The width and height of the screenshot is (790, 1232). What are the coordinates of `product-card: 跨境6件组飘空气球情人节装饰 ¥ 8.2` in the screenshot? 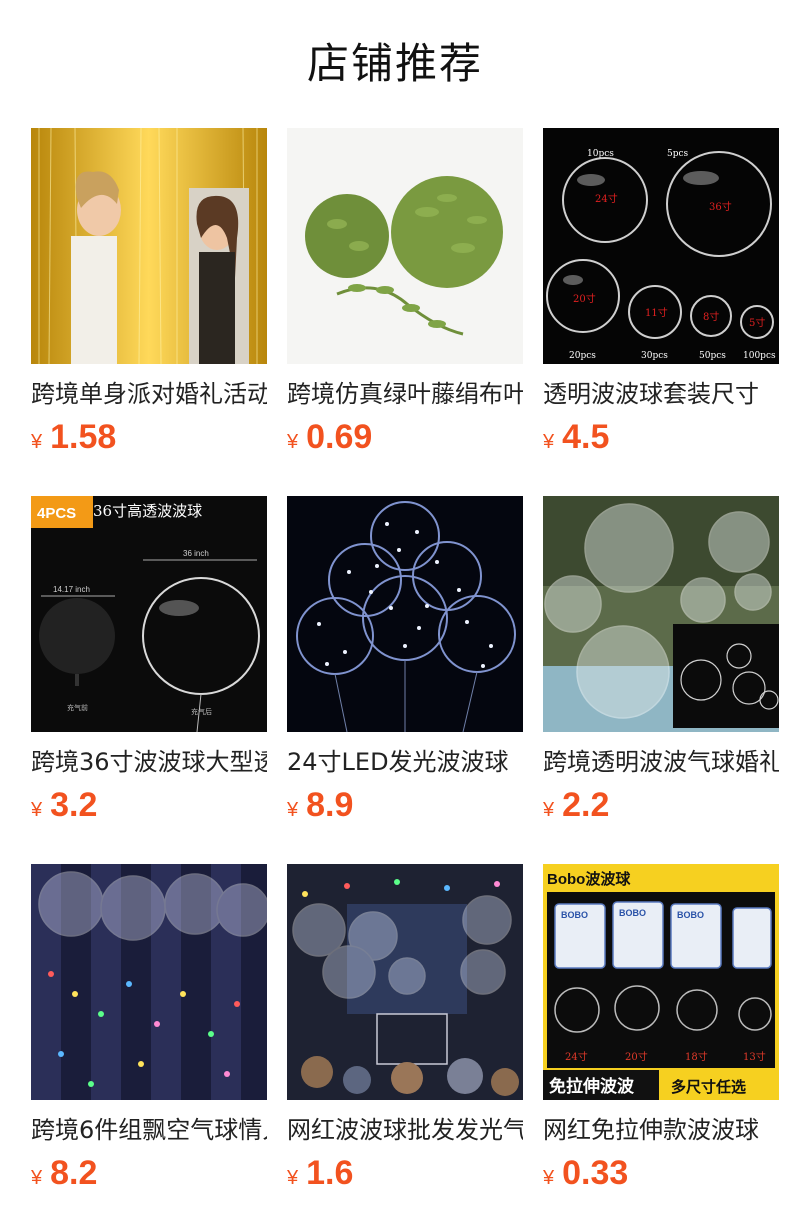 It's located at (149, 1048).